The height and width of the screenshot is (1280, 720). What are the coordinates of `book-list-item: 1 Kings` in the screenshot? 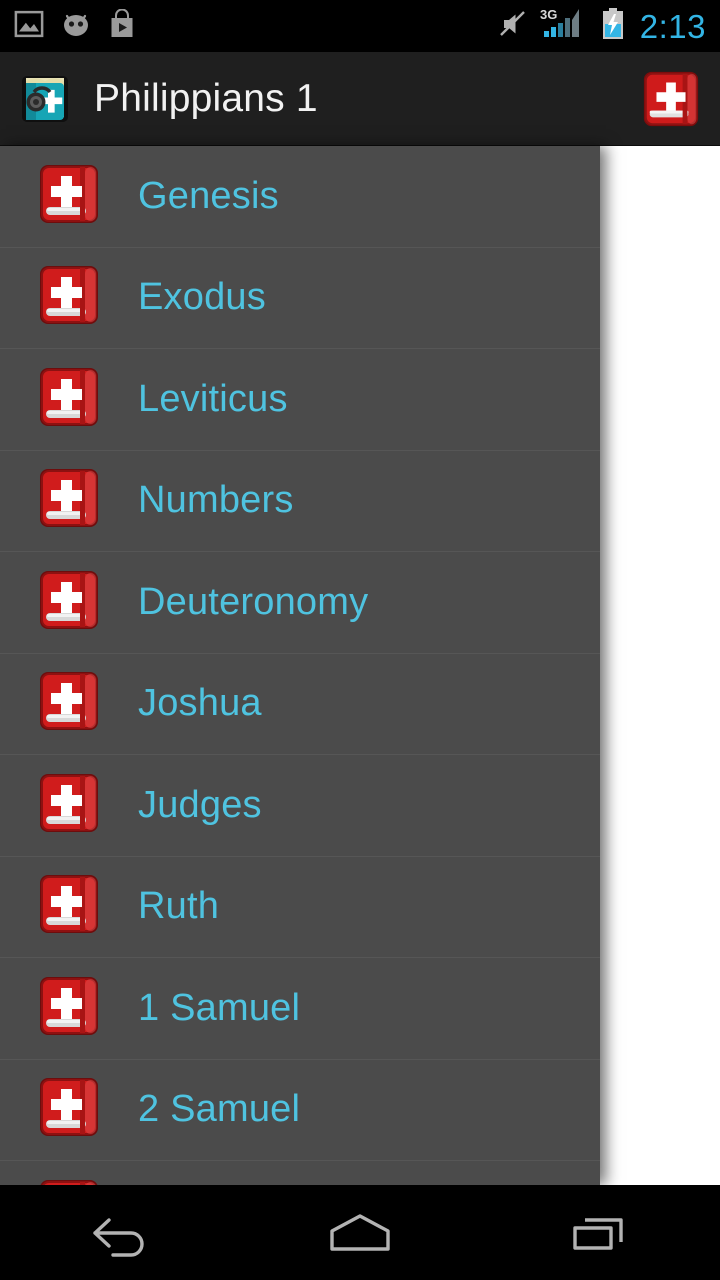 It's located at (300, 1173).